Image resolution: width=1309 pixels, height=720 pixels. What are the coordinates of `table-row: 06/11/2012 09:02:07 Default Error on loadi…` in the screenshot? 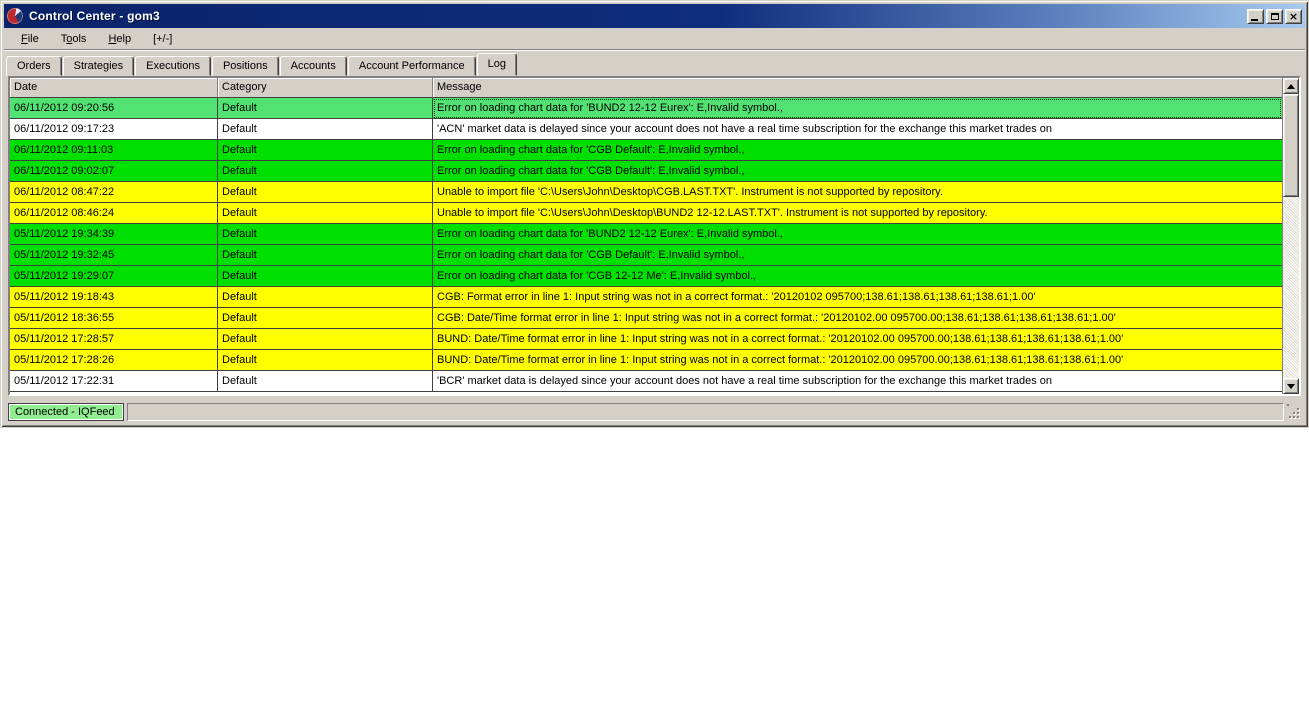 It's located at (646, 171).